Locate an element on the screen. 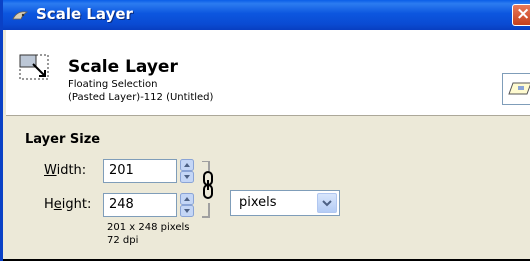 Image resolution: width=530 pixels, height=261 pixels. height-spin-arrows-icon is located at coordinates (187, 205).